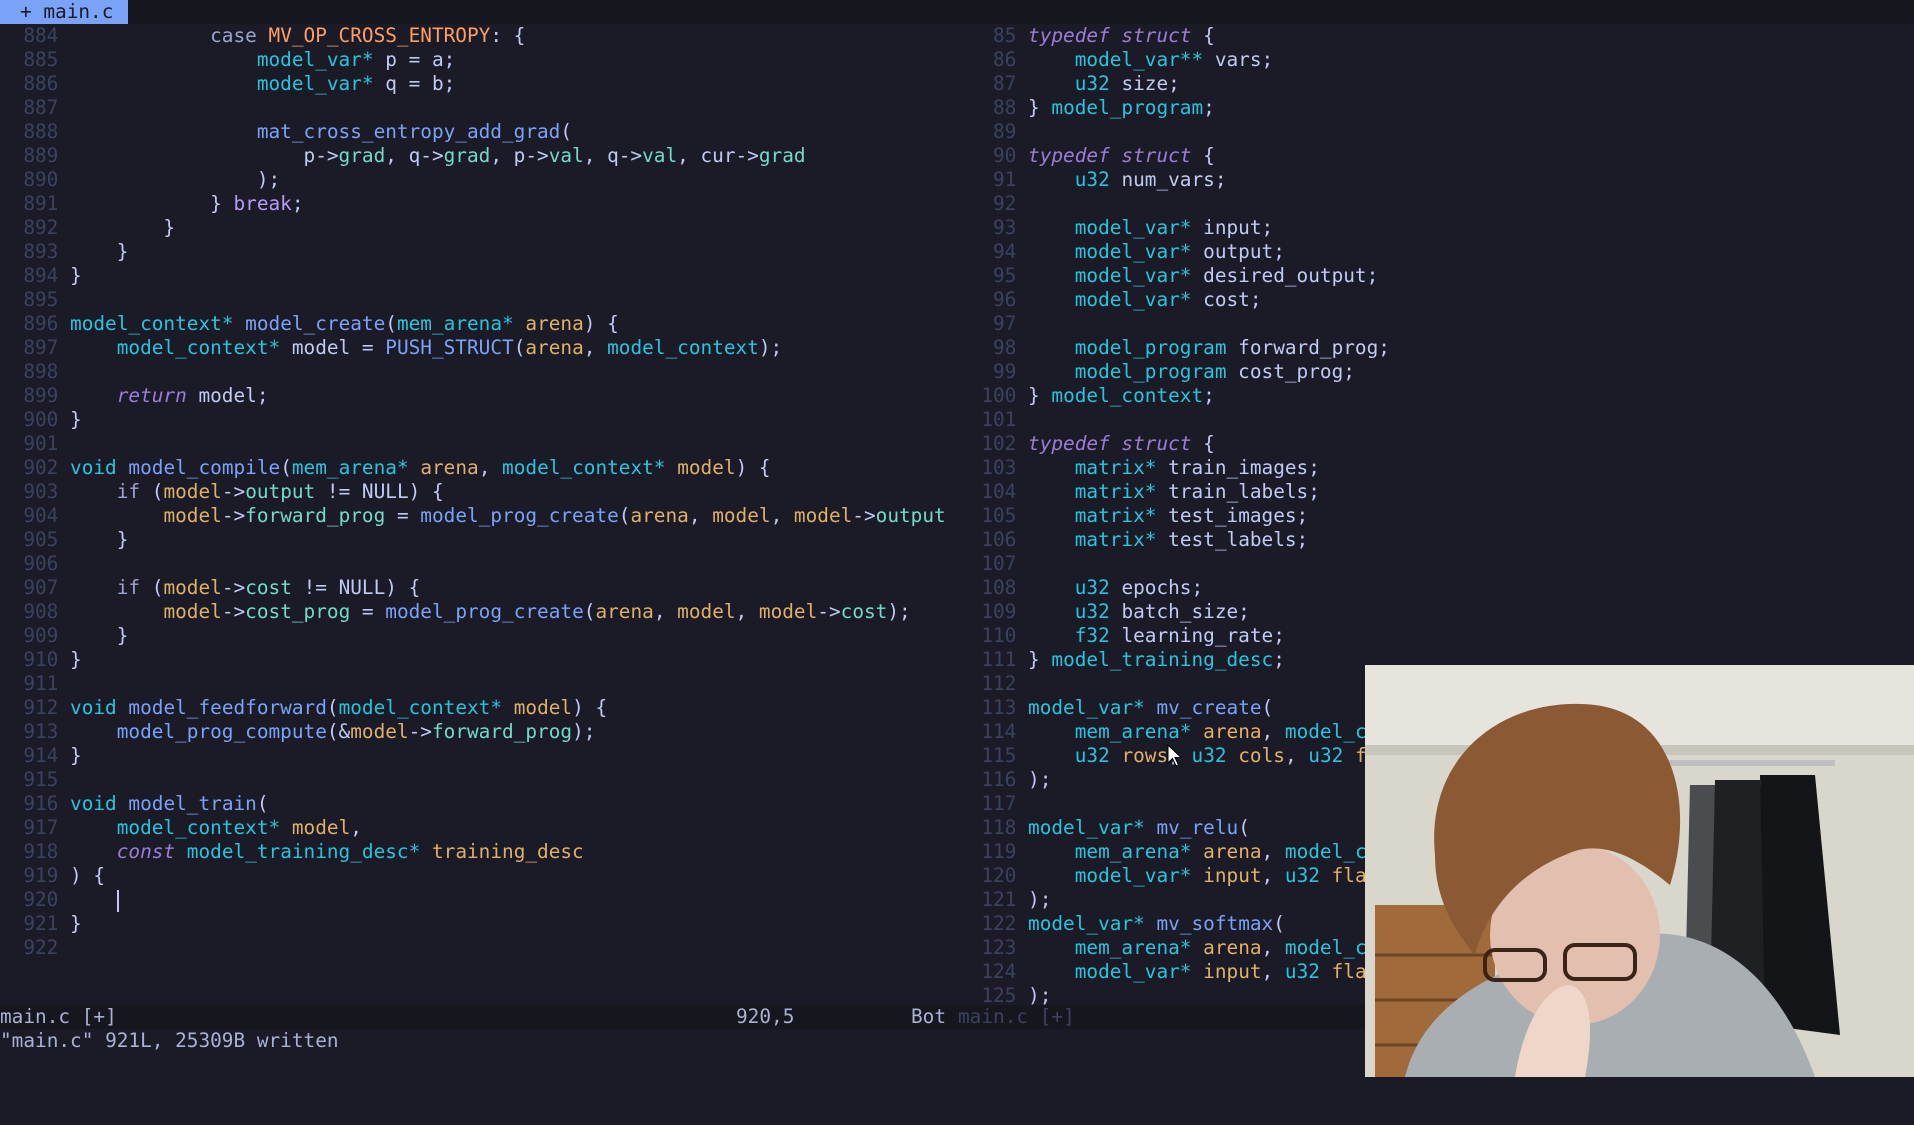 The width and height of the screenshot is (1914, 1125). What do you see at coordinates (1150, 59) in the screenshot?
I see `code-text: ⟦t|model_var**⟧ vars;` at bounding box center [1150, 59].